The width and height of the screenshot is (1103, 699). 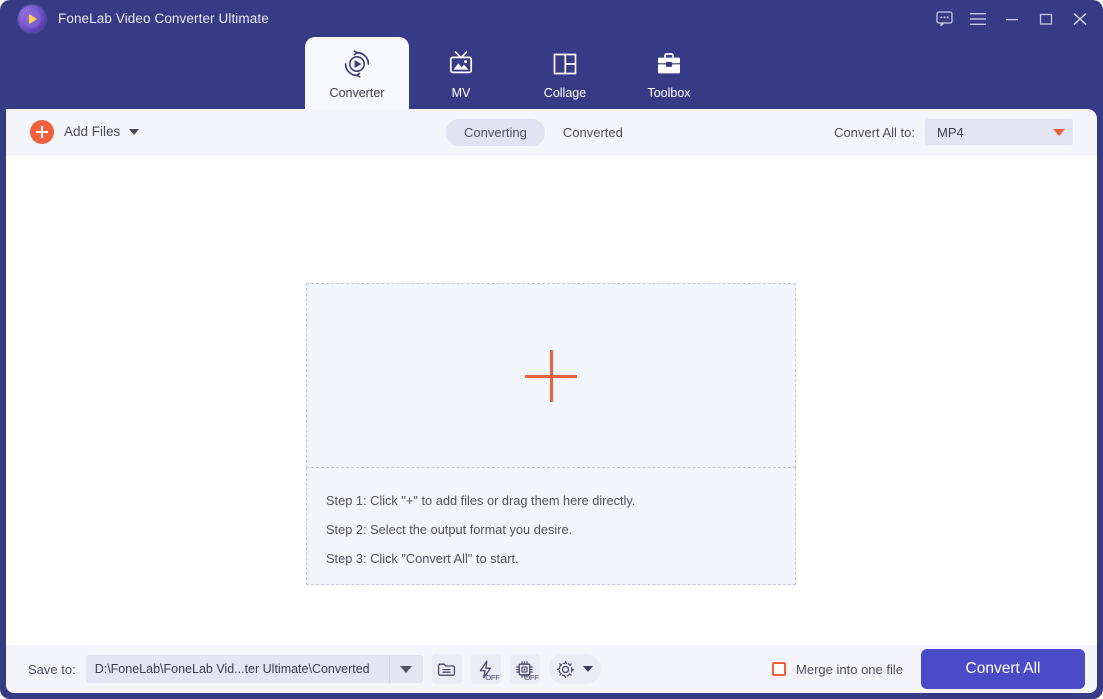 What do you see at coordinates (461, 93) in the screenshot?
I see `tab-mv-label: MV` at bounding box center [461, 93].